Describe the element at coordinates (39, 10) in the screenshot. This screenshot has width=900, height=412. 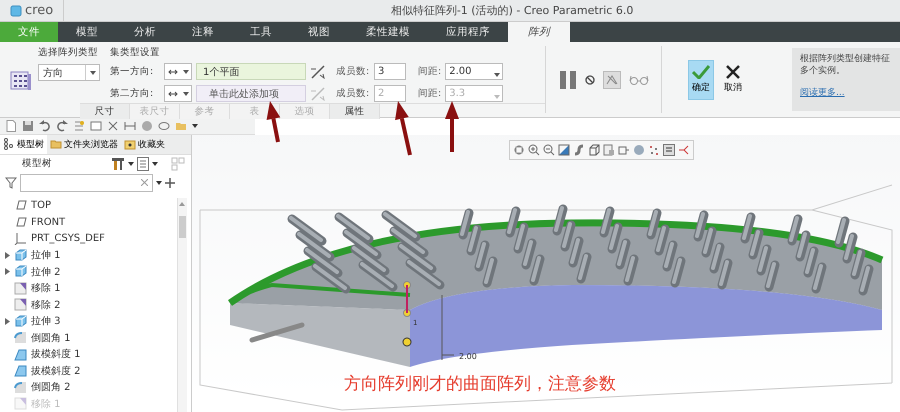
I see `logo-text: creo` at that location.